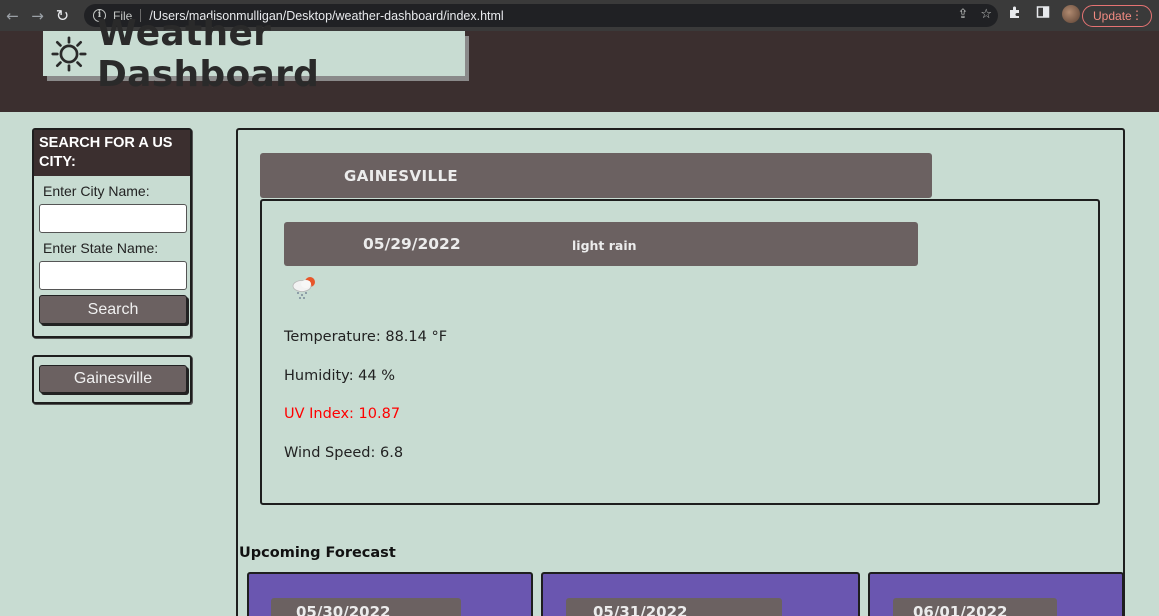 This screenshot has height=616, width=1159. I want to click on state-input, so click(113, 275).